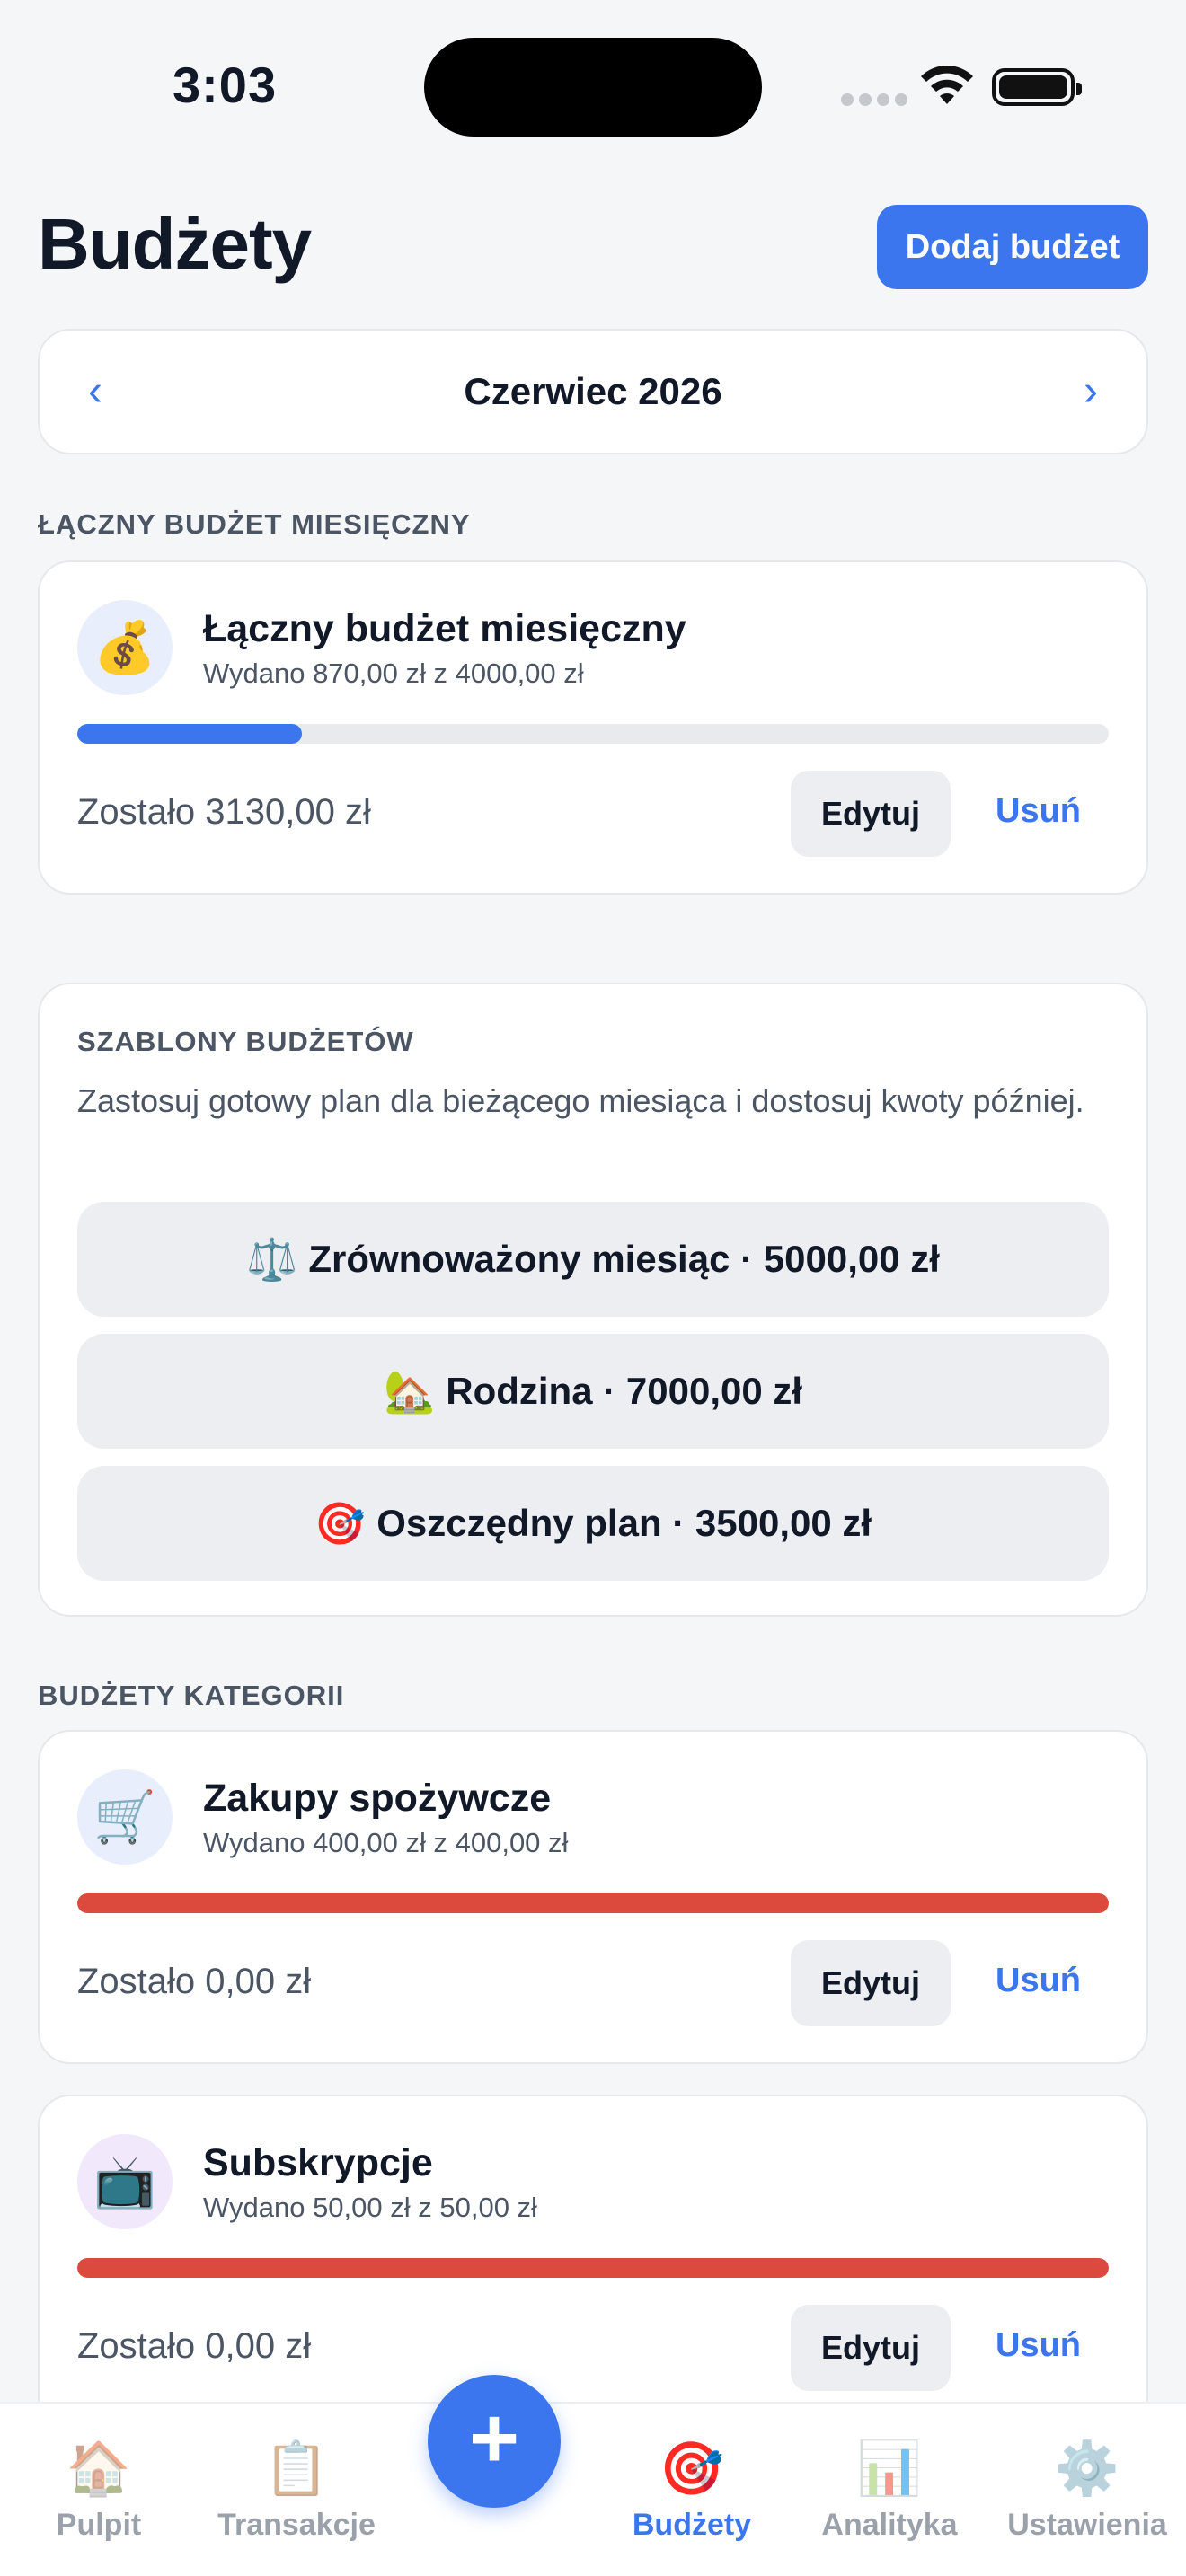  Describe the element at coordinates (370, 2207) in the screenshot. I see `budget-spent: Wydano 50,00 zł z 50,00 zł` at that location.